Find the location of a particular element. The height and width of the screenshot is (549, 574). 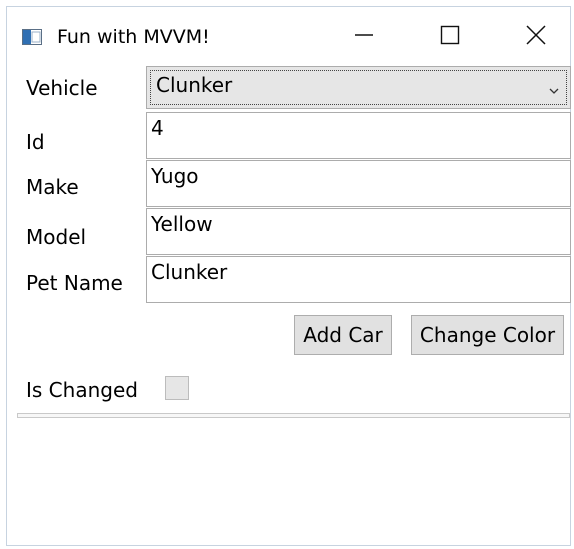

is-changed-checkbox is located at coordinates (177, 388).